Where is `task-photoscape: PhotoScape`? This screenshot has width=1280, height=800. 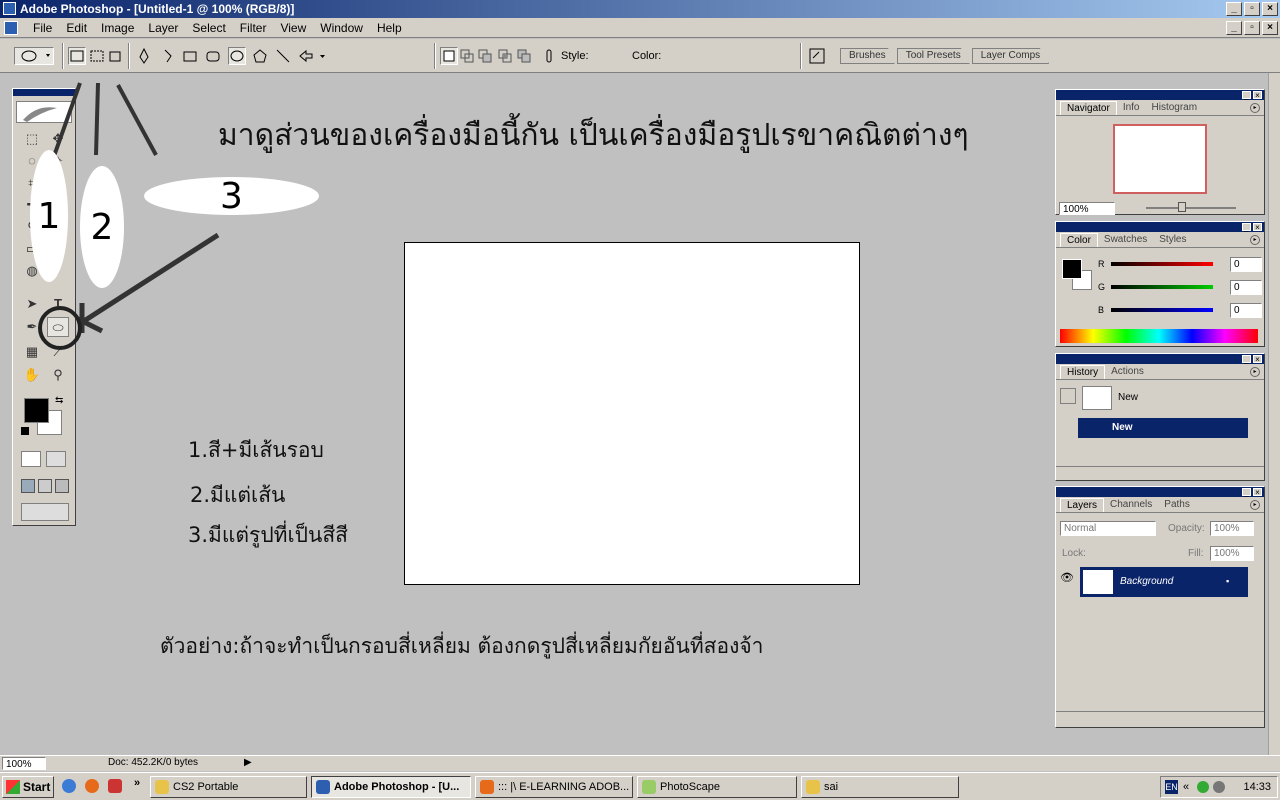
task-photoscape: PhotoScape is located at coordinates (717, 787).